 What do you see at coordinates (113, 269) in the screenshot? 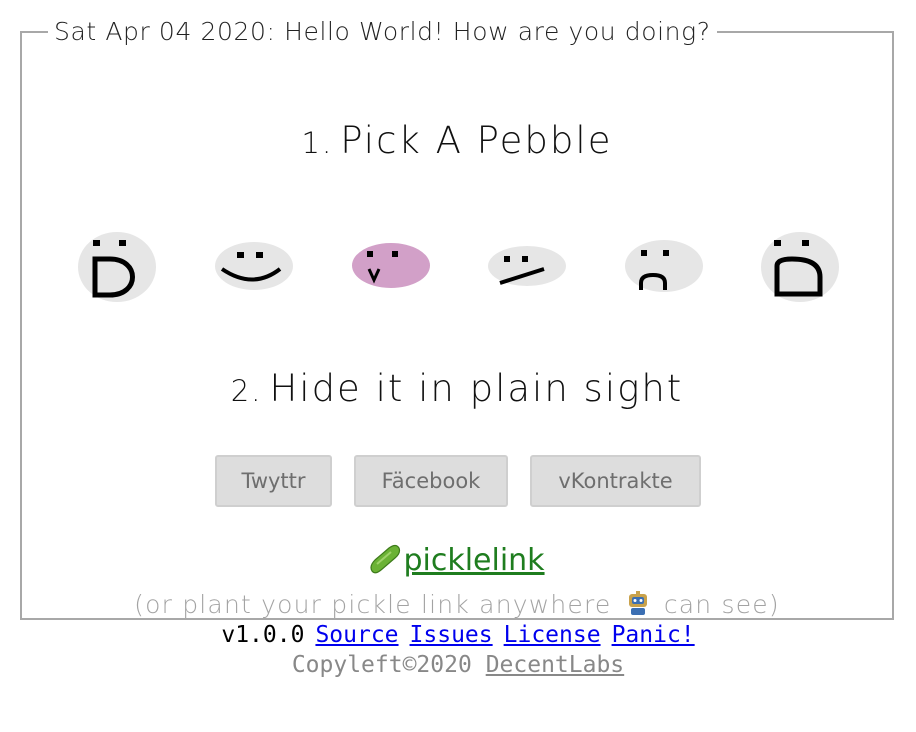
I see `laughing-face-icon` at bounding box center [113, 269].